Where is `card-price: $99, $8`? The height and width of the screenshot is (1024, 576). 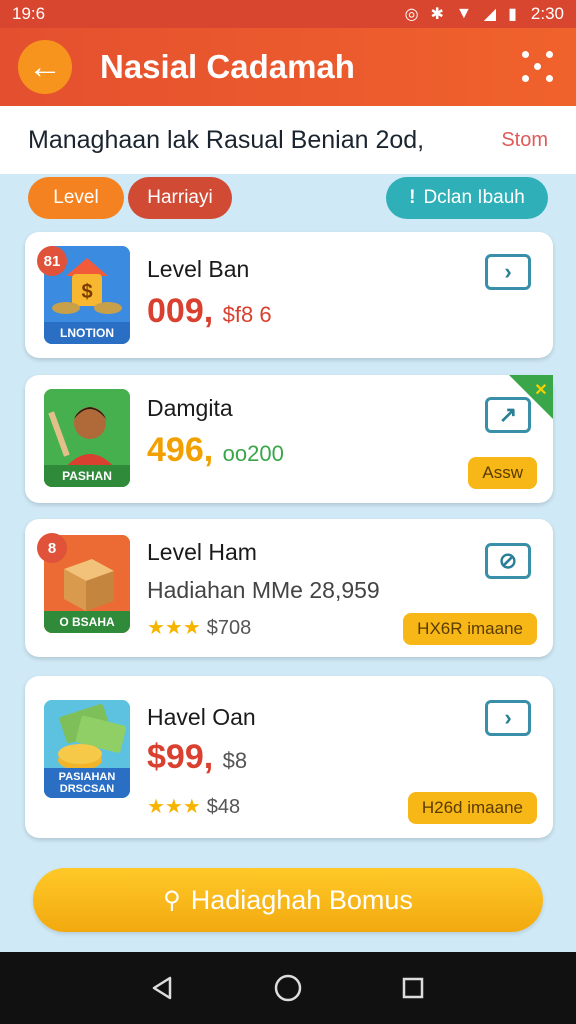
card-price: $99, $8 is located at coordinates (197, 757).